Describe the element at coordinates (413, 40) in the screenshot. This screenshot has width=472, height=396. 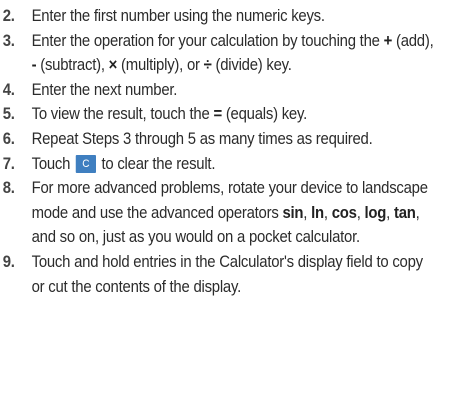
I see `step-text-part: (add),` at that location.